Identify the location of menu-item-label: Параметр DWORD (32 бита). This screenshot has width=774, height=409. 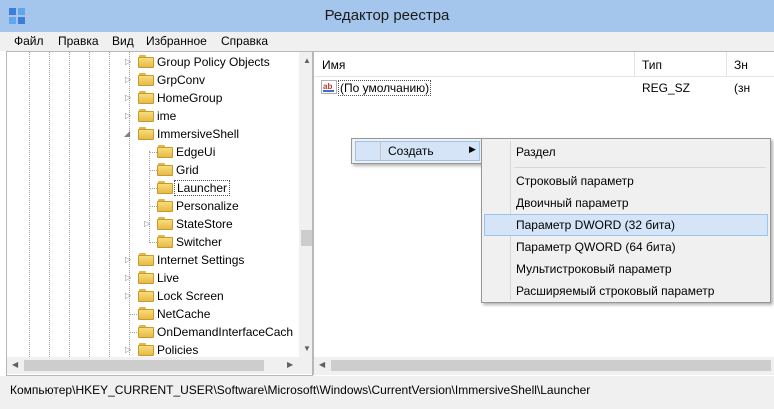
(595, 225).